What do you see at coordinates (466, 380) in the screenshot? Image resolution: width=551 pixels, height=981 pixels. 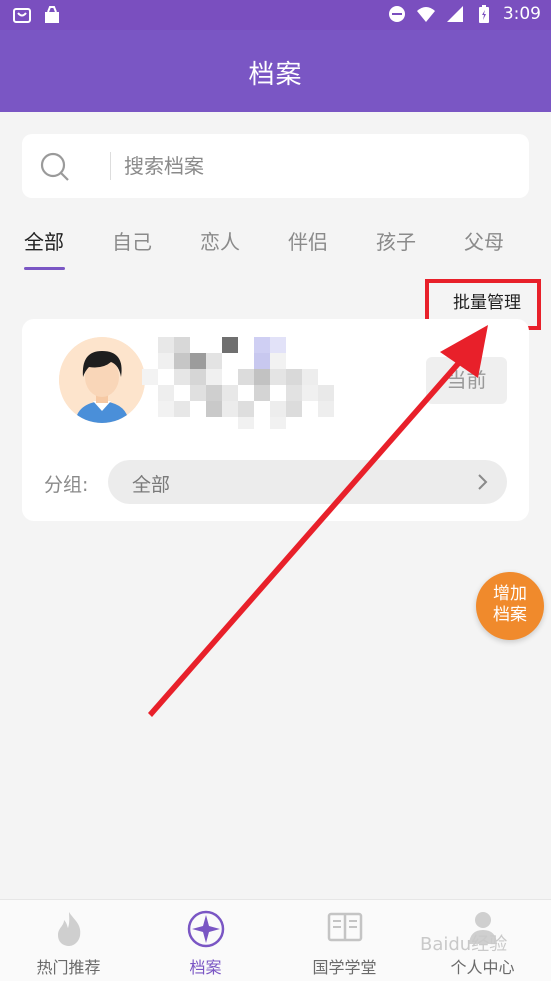 I see `current-profile-button: 当前` at bounding box center [466, 380].